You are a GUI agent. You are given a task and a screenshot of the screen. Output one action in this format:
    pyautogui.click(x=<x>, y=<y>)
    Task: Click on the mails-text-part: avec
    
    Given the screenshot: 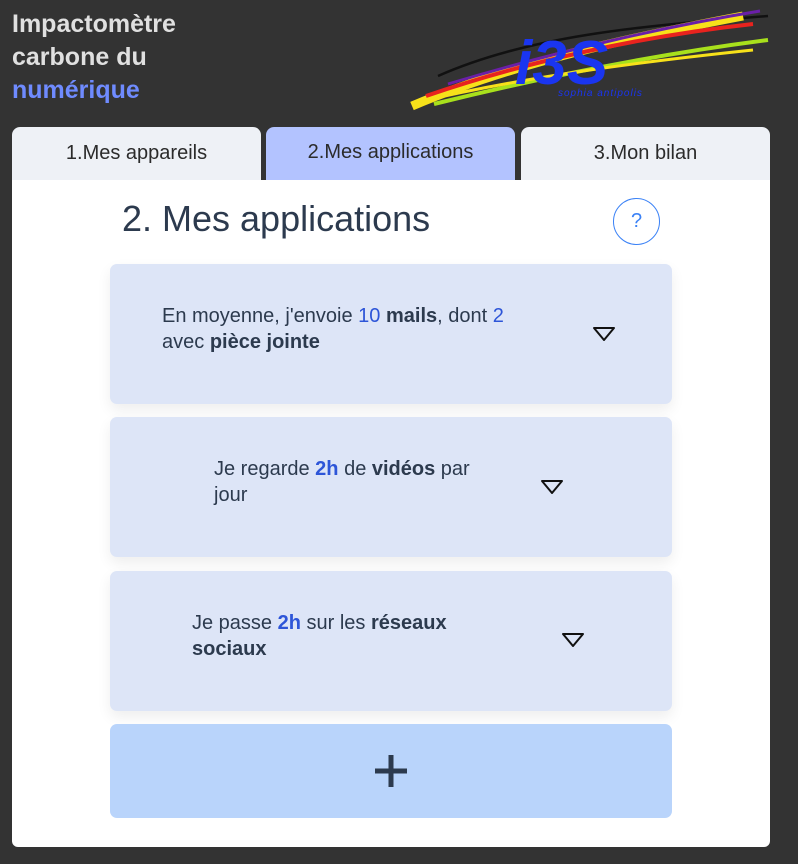 What is the action you would take?
    pyautogui.click(x=186, y=342)
    